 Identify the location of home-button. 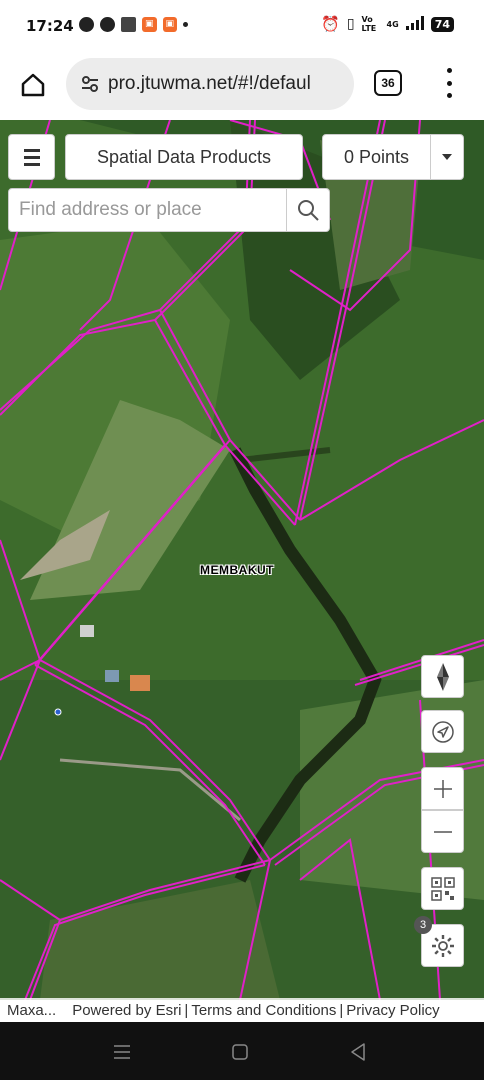
(33, 85).